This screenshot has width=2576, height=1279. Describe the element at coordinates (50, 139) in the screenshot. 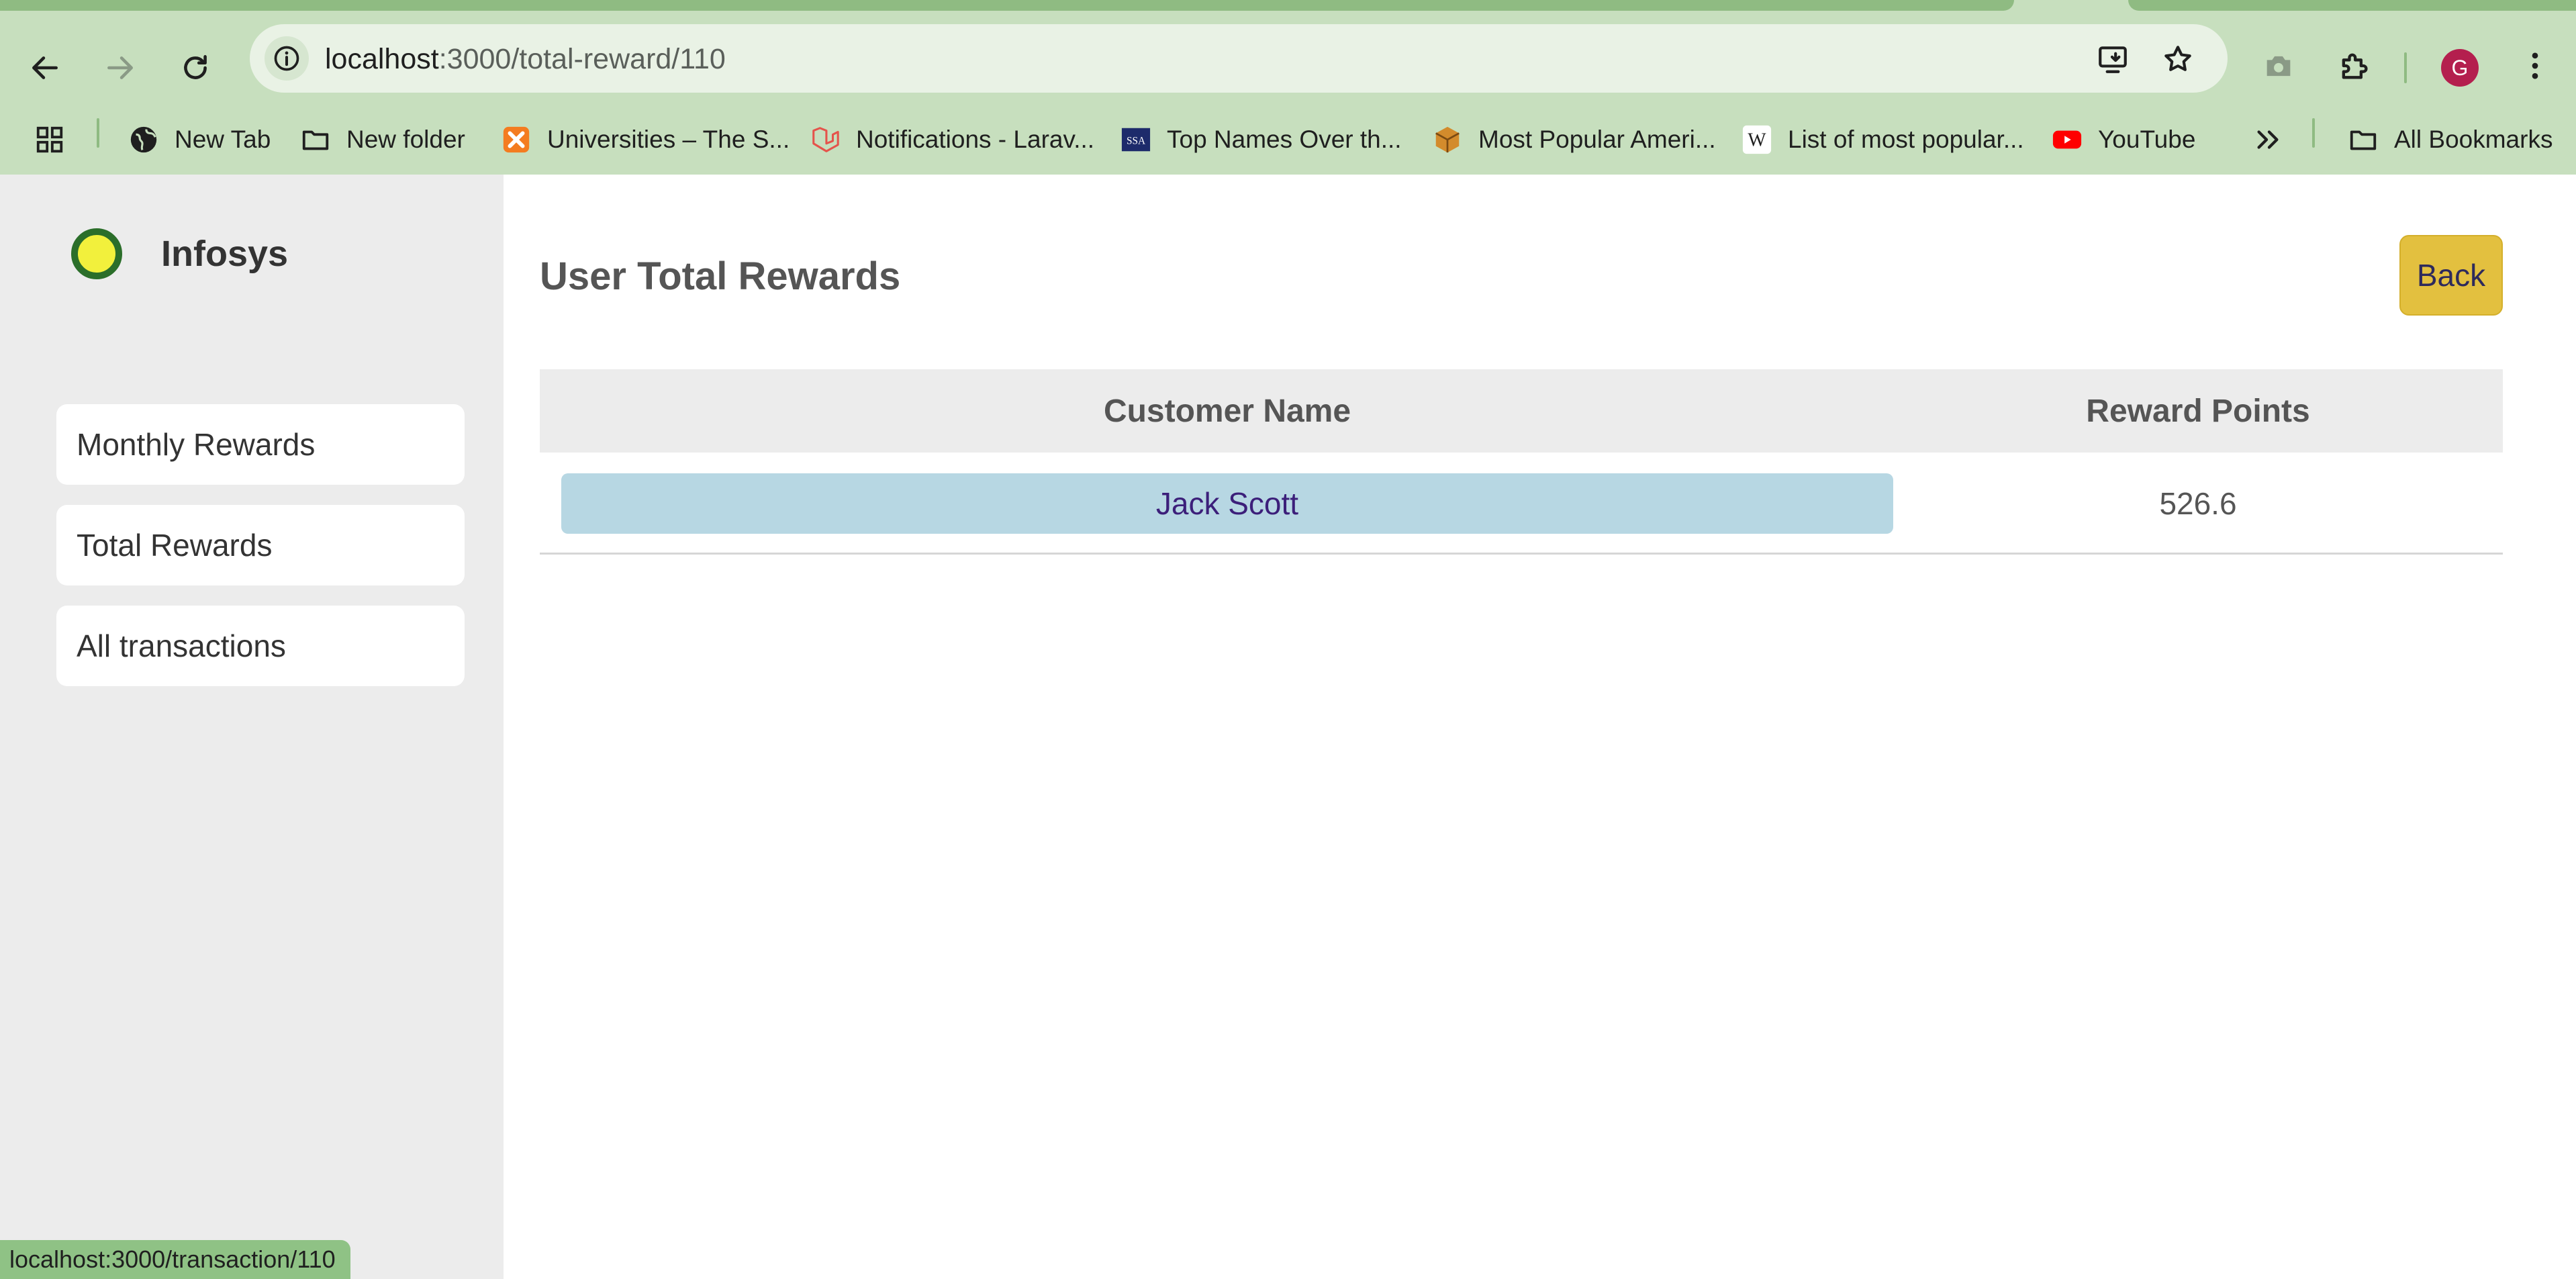

I see `apps-grid-icon` at that location.